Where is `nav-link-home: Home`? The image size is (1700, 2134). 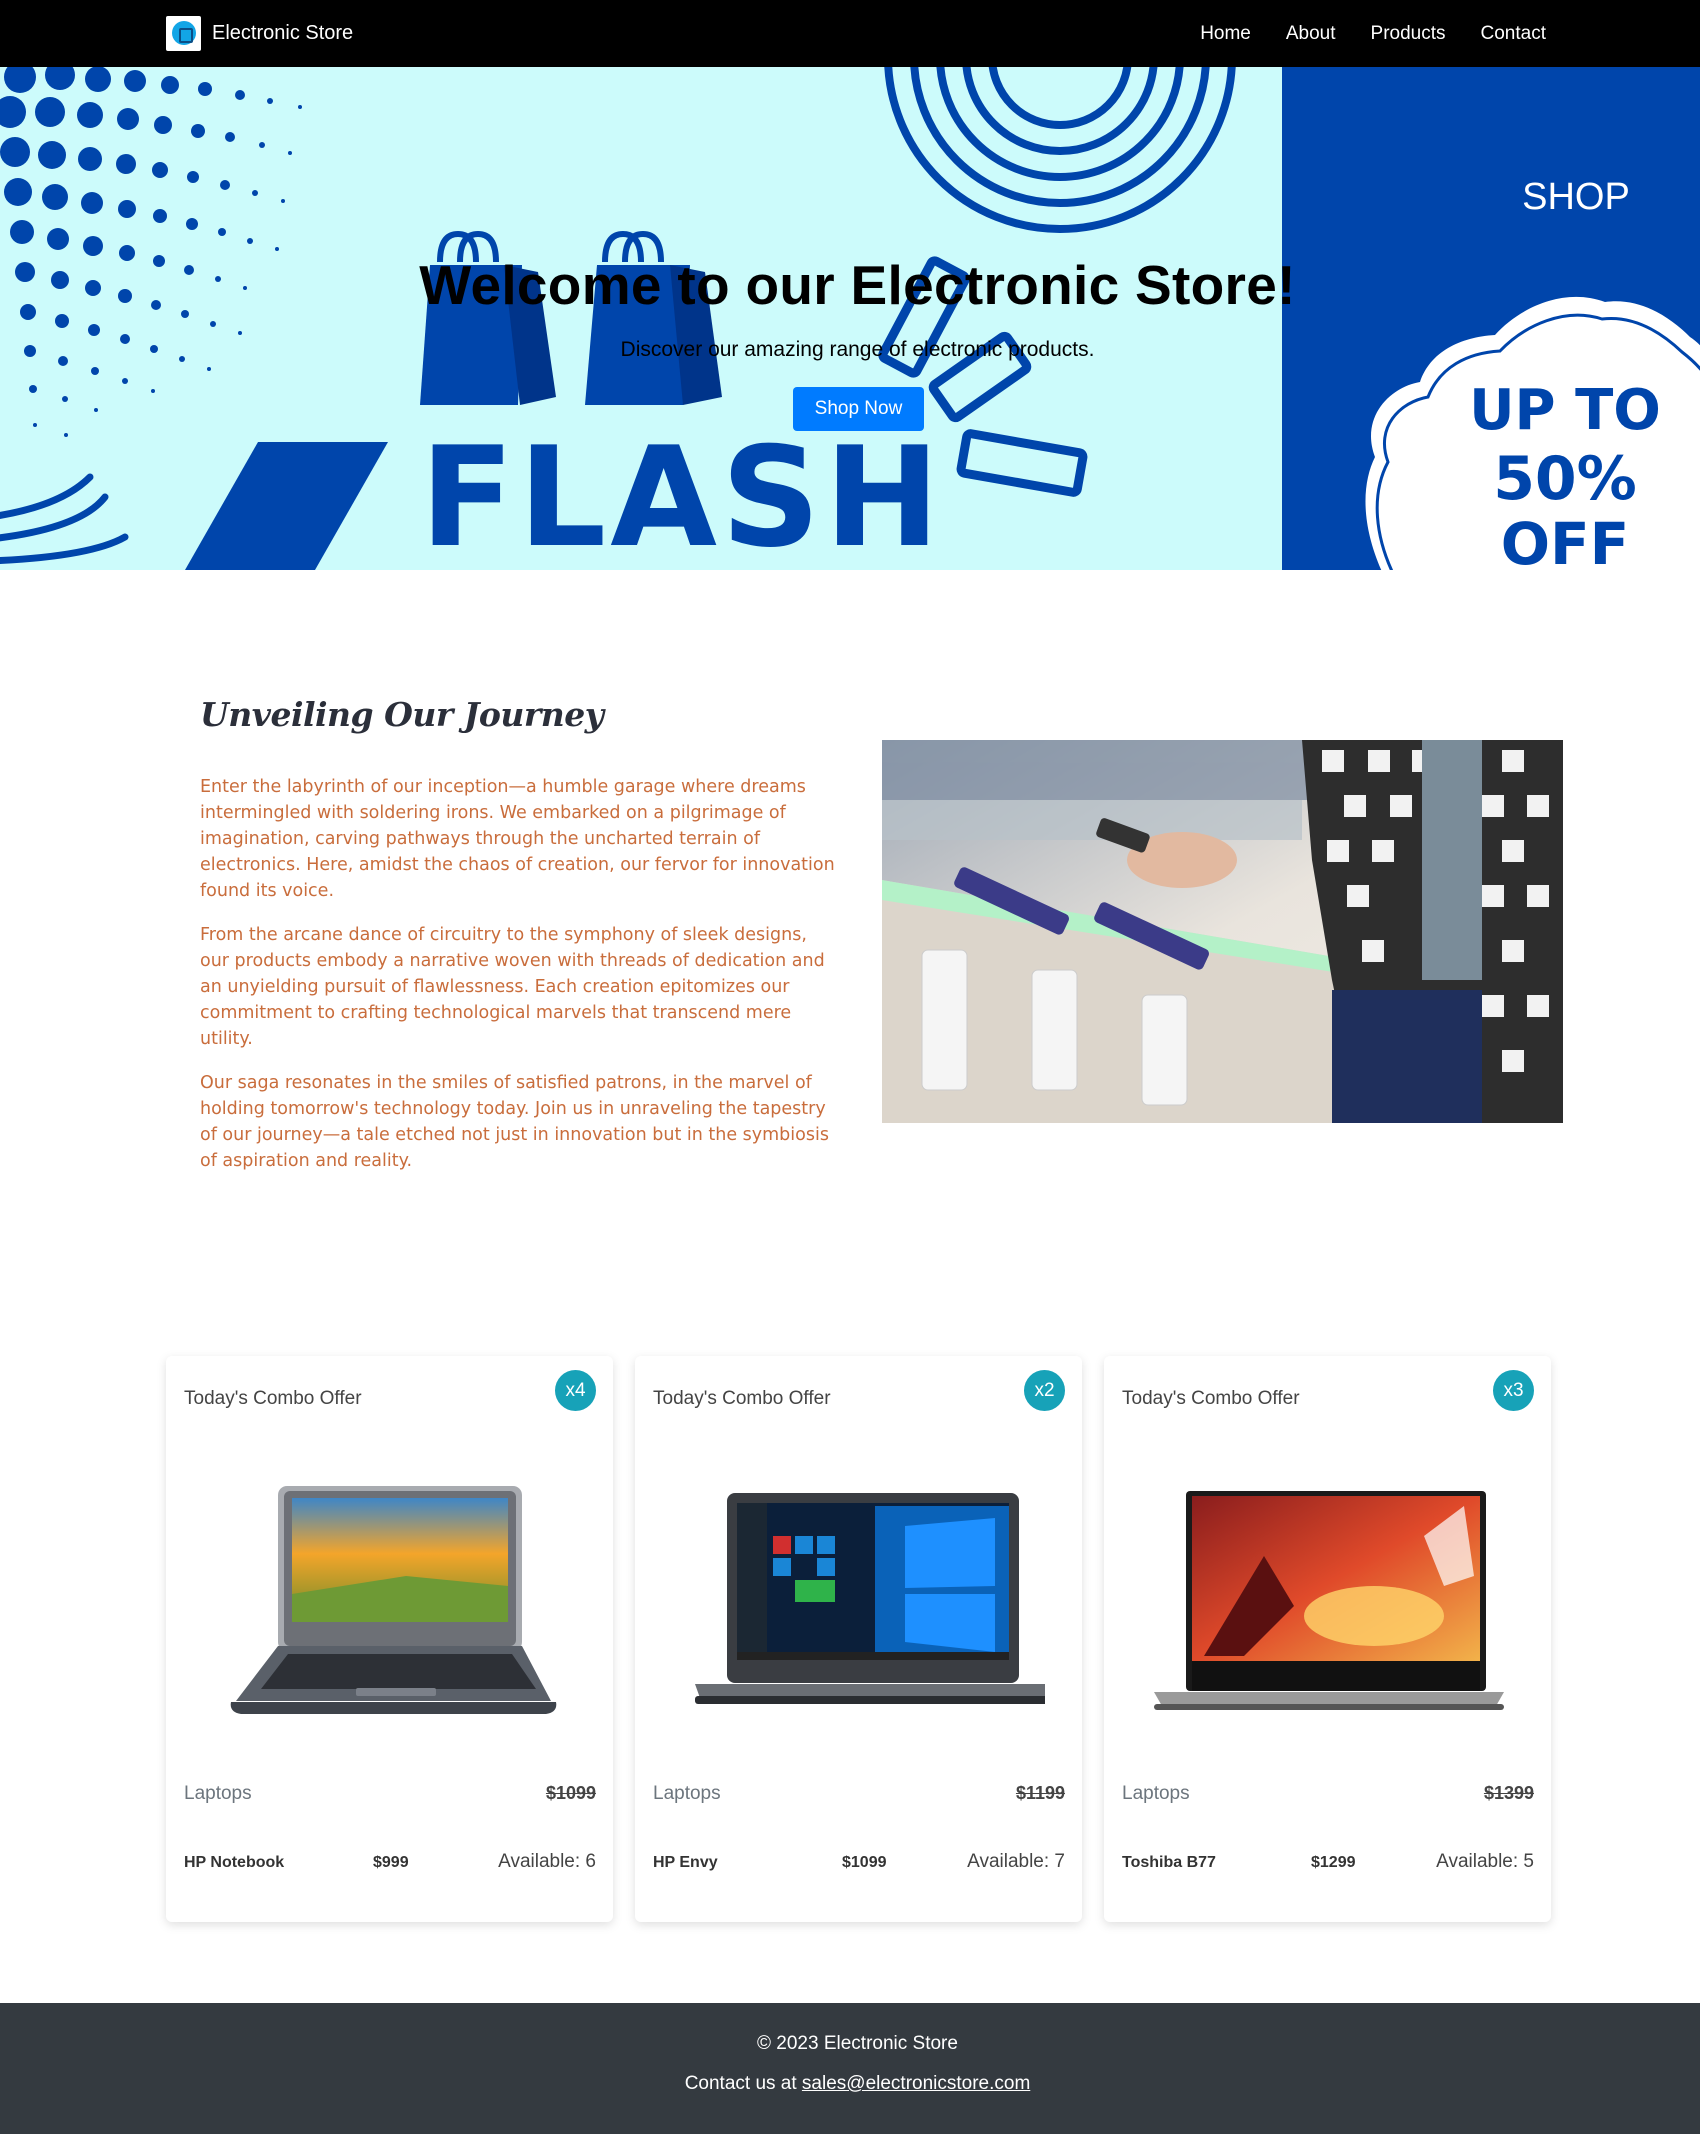
nav-link-home: Home is located at coordinates (1225, 34).